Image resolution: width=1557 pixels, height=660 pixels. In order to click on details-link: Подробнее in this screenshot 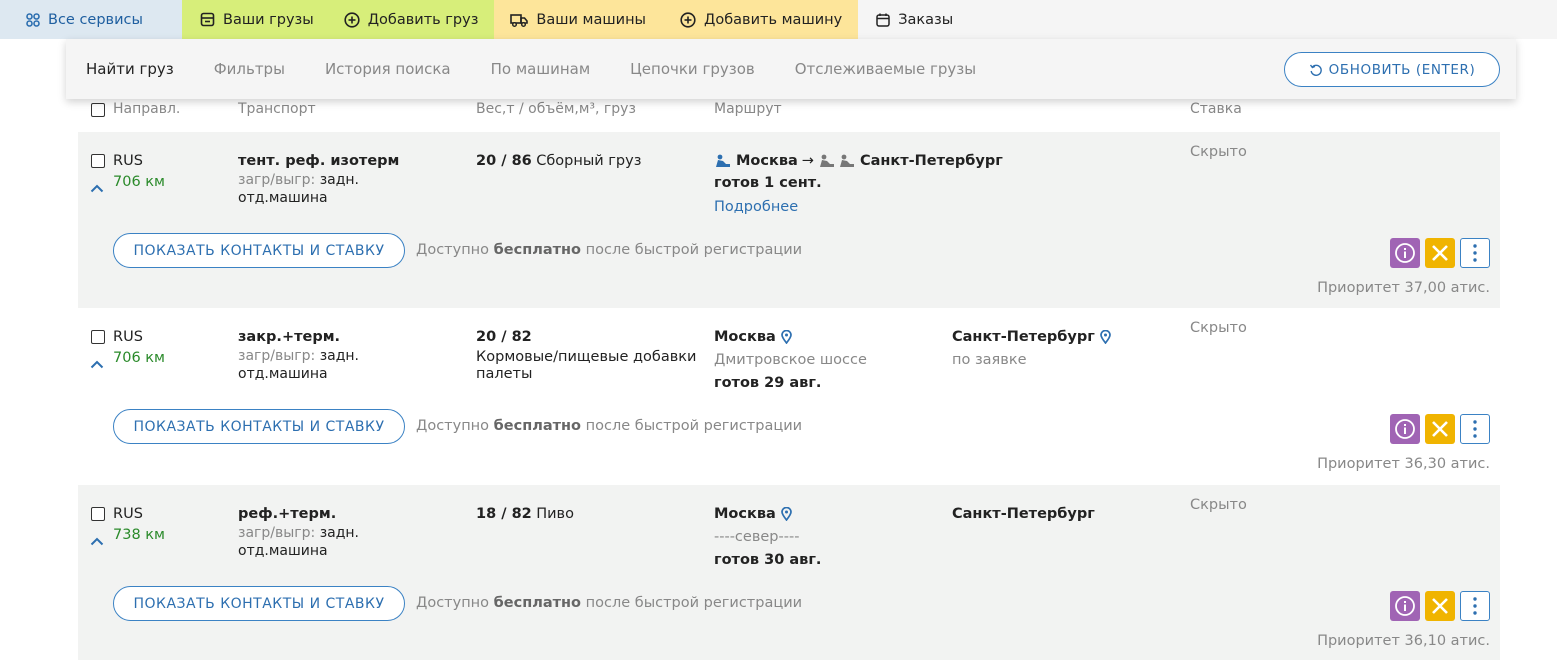, I will do `click(756, 207)`.